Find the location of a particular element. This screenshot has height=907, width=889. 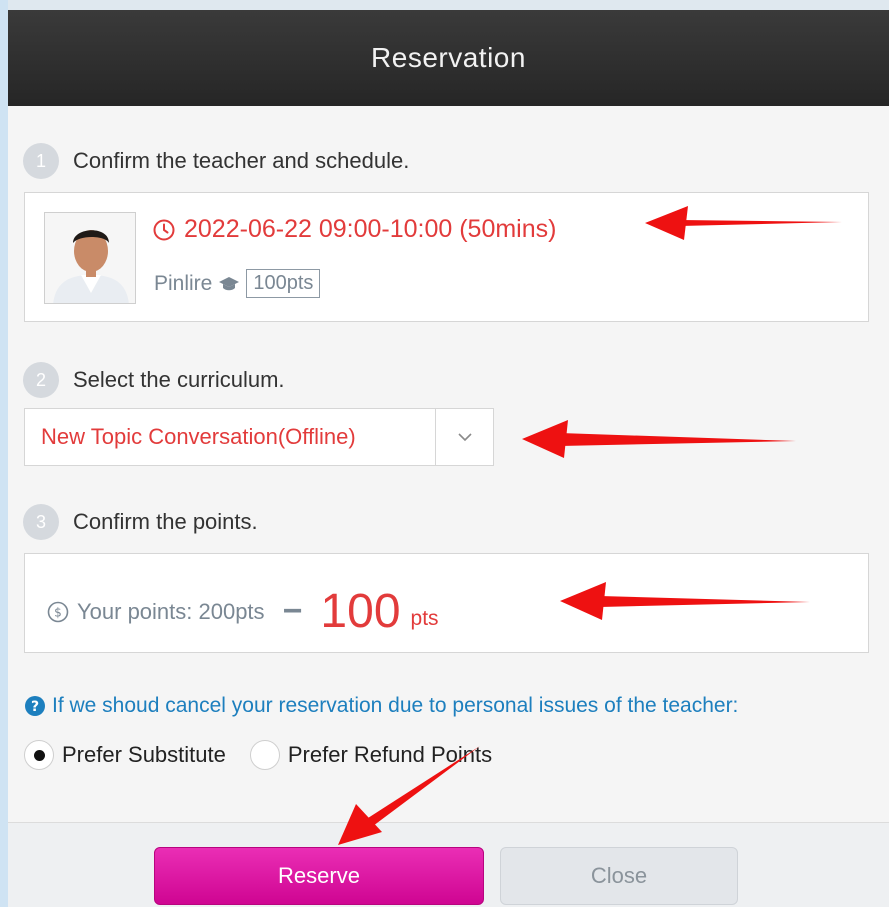

step-1-heading: 1 Confirm the teacher and schedule. is located at coordinates (216, 161).